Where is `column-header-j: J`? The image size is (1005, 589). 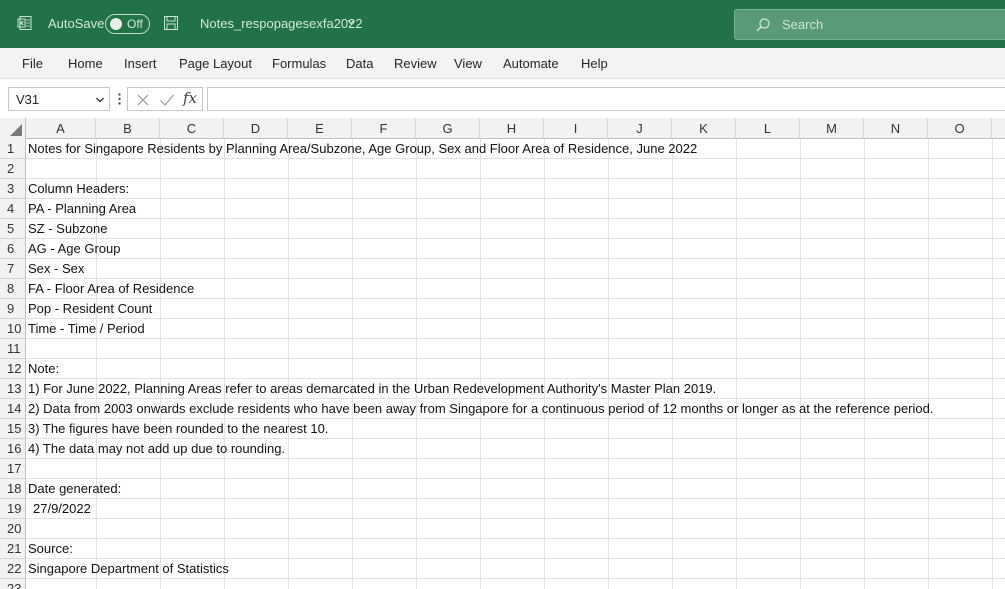 column-header-j: J is located at coordinates (640, 128).